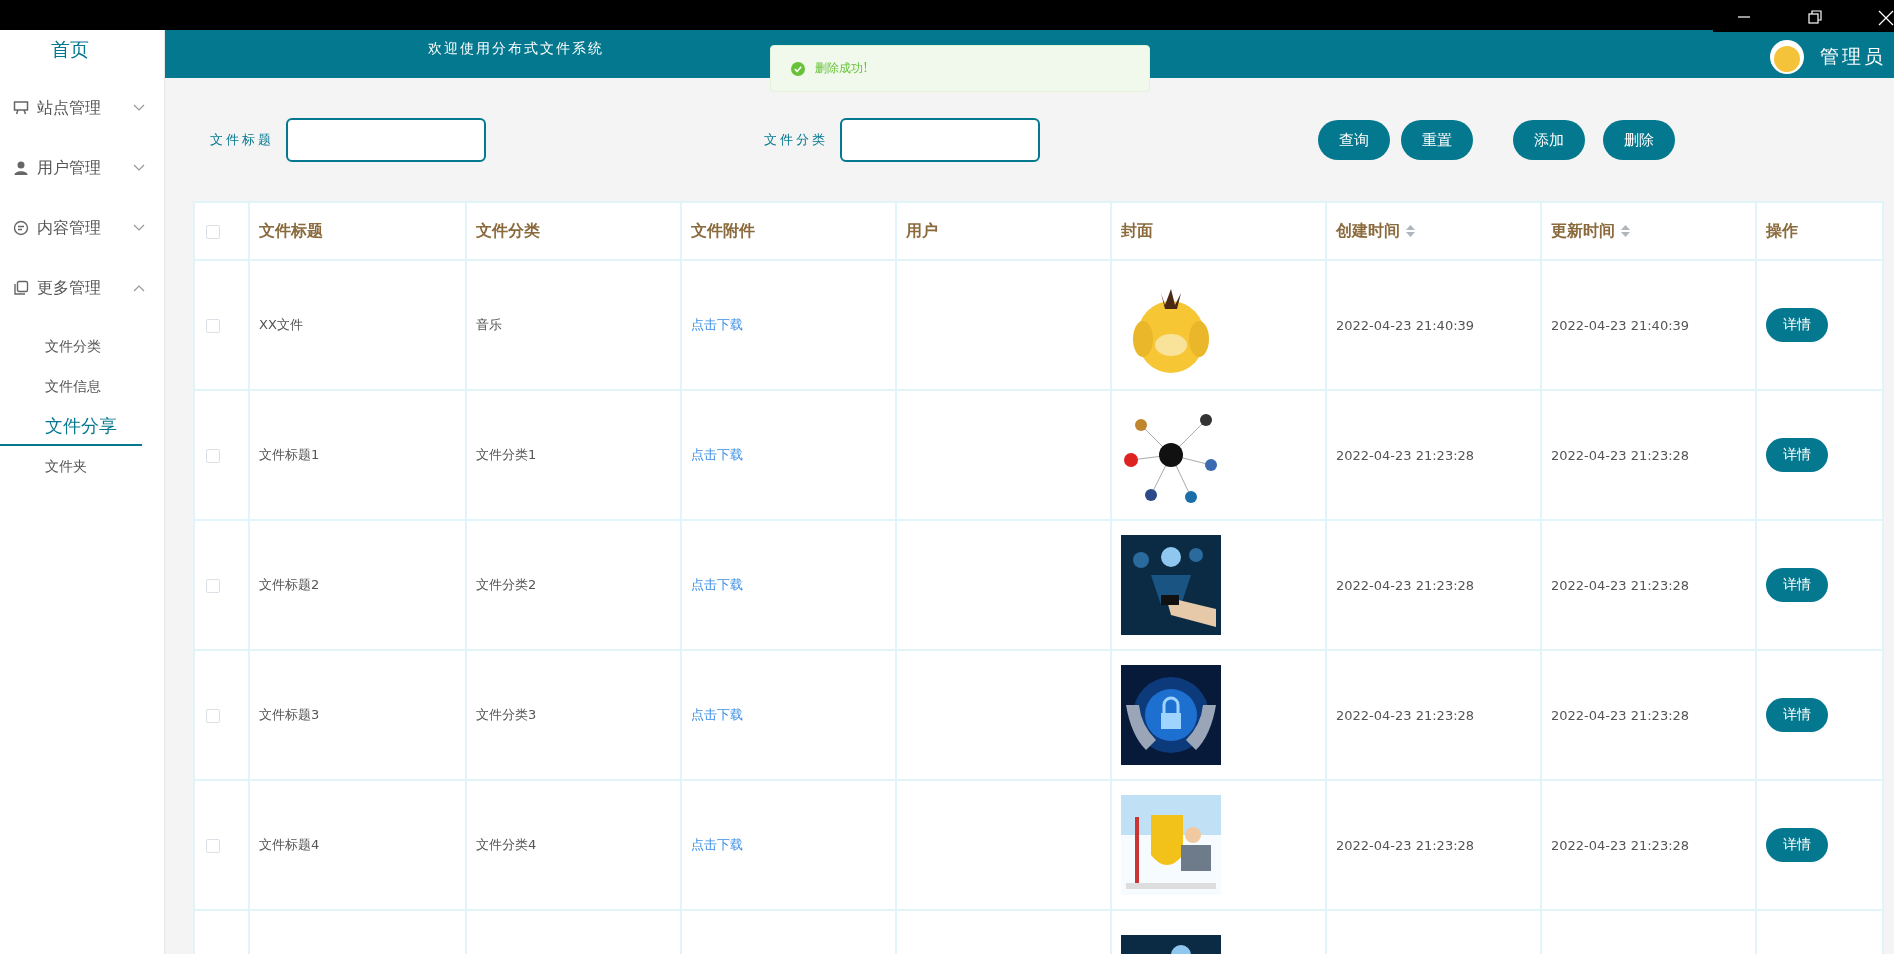 The height and width of the screenshot is (954, 1894). Describe the element at coordinates (291, 230) in the screenshot. I see `column-header: 文件标题` at that location.